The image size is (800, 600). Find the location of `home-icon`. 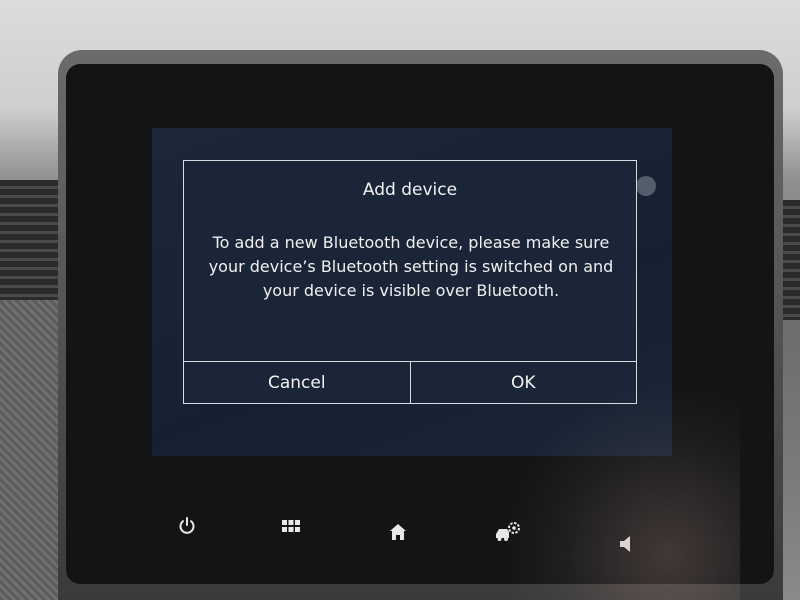

home-icon is located at coordinates (398, 532).